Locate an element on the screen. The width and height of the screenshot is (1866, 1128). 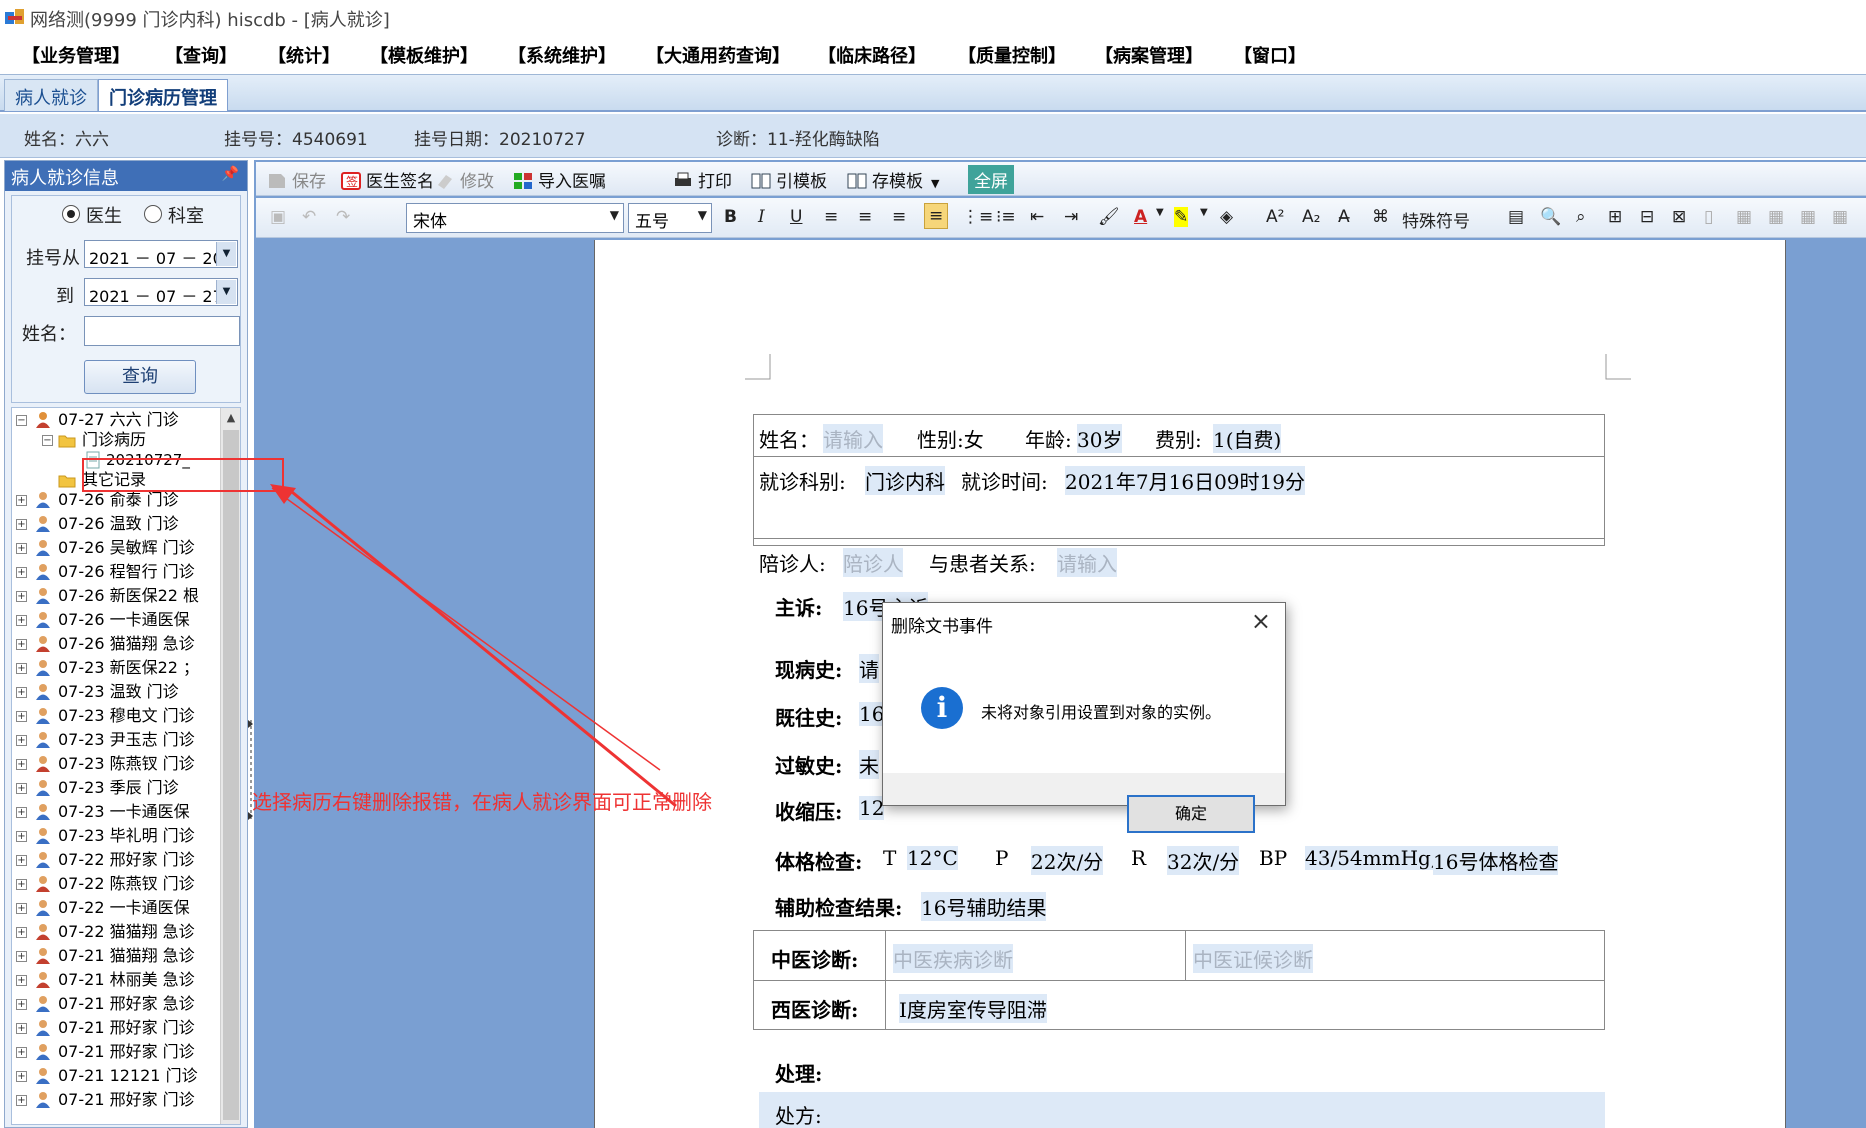
date-from-input: 2021 － 07 － 20 ▼ is located at coordinates (161, 254).